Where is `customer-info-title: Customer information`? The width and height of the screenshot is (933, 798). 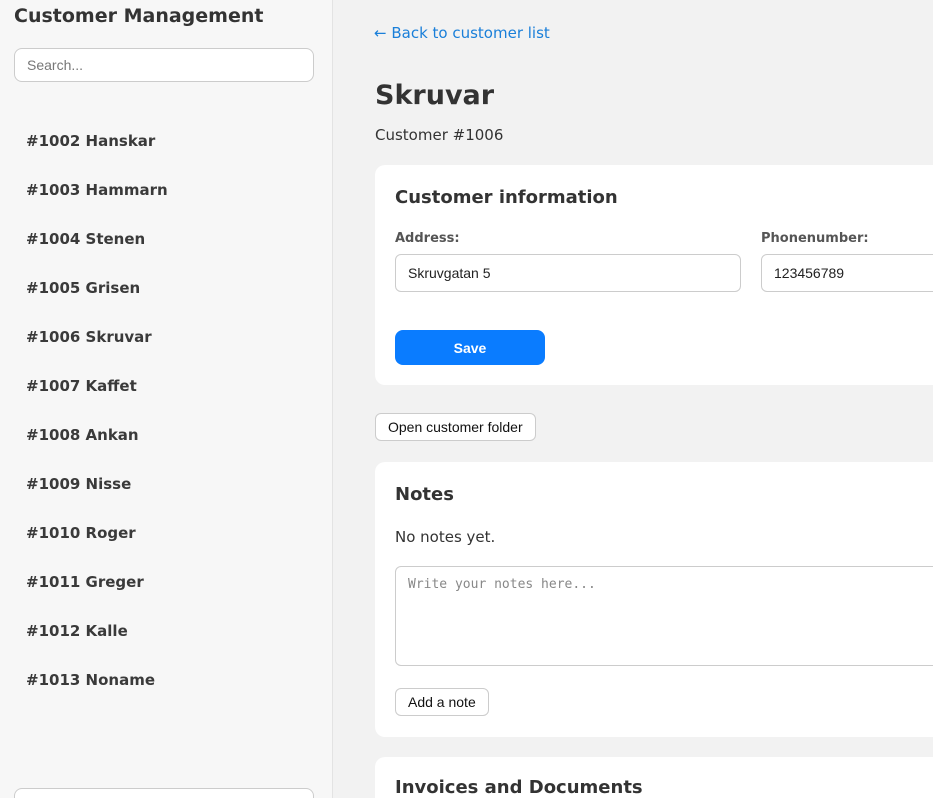 customer-info-title: Customer information is located at coordinates (506, 197).